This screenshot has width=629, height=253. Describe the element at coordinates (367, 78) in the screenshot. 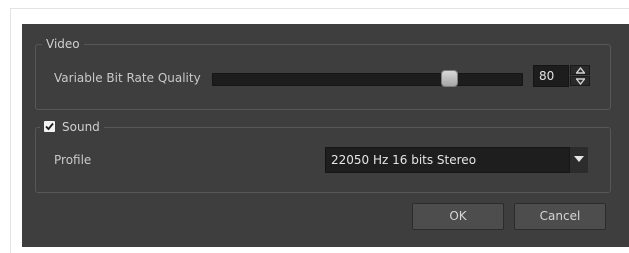

I see `bitrate-slider` at that location.